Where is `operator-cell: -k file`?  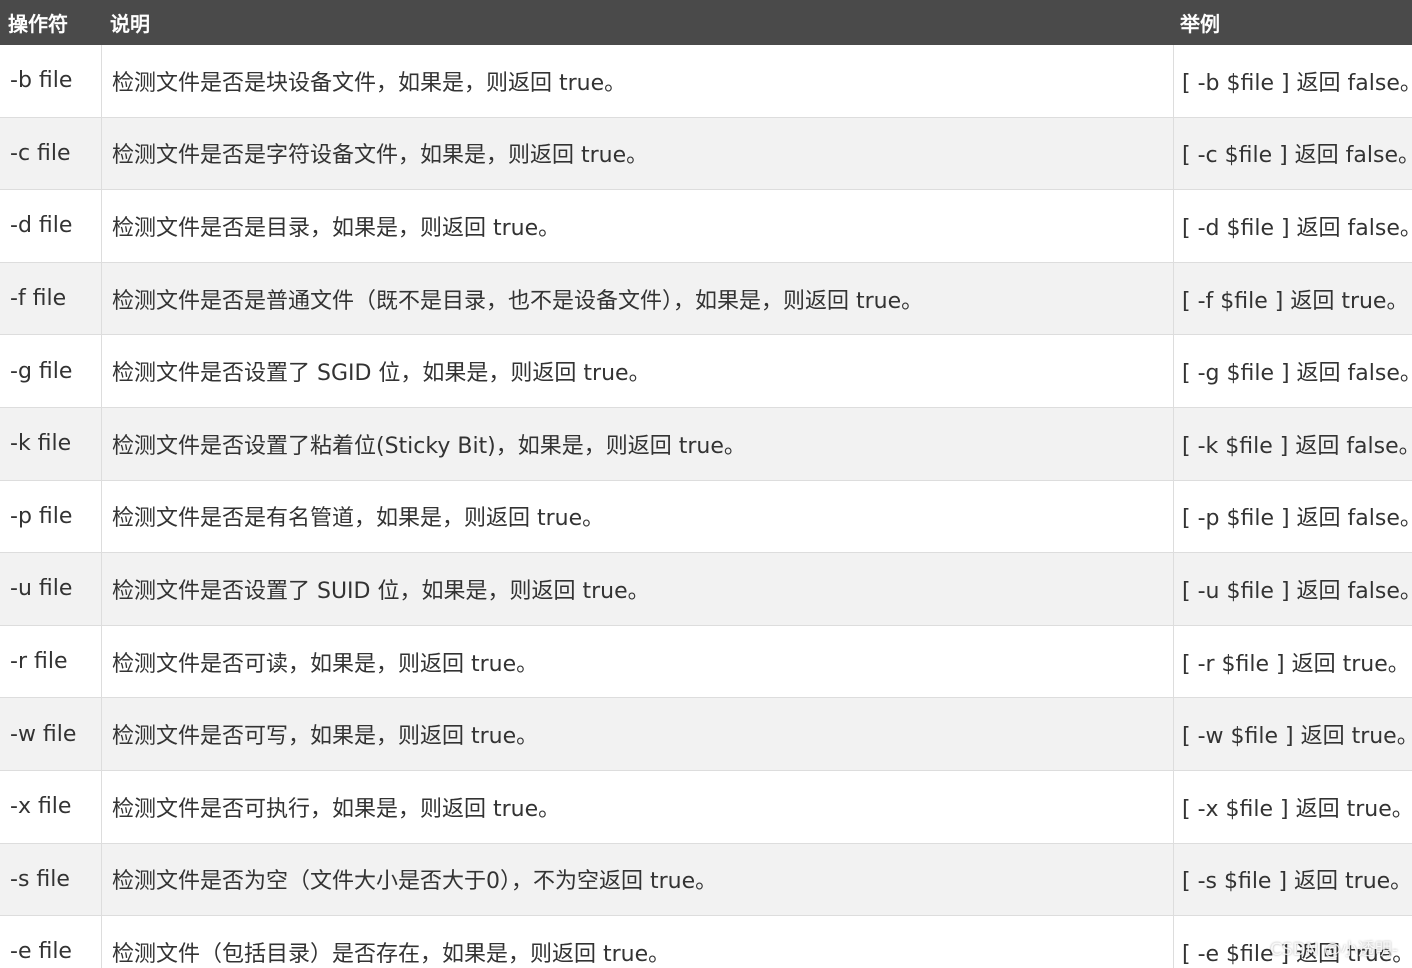 operator-cell: -k file is located at coordinates (51, 443).